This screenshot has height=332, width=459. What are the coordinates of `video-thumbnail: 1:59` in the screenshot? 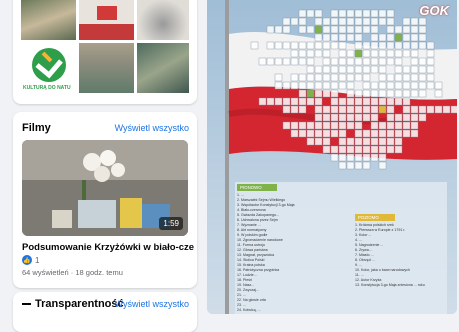 It's located at (105, 188).